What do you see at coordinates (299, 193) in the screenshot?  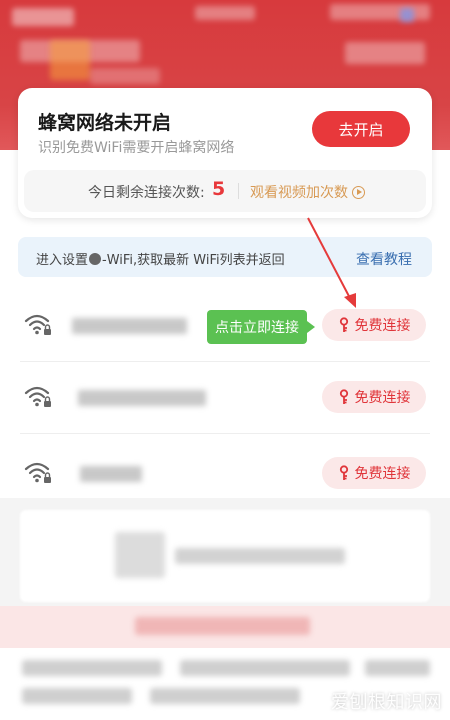 I see `watch-video-label: 观看视频加次数` at bounding box center [299, 193].